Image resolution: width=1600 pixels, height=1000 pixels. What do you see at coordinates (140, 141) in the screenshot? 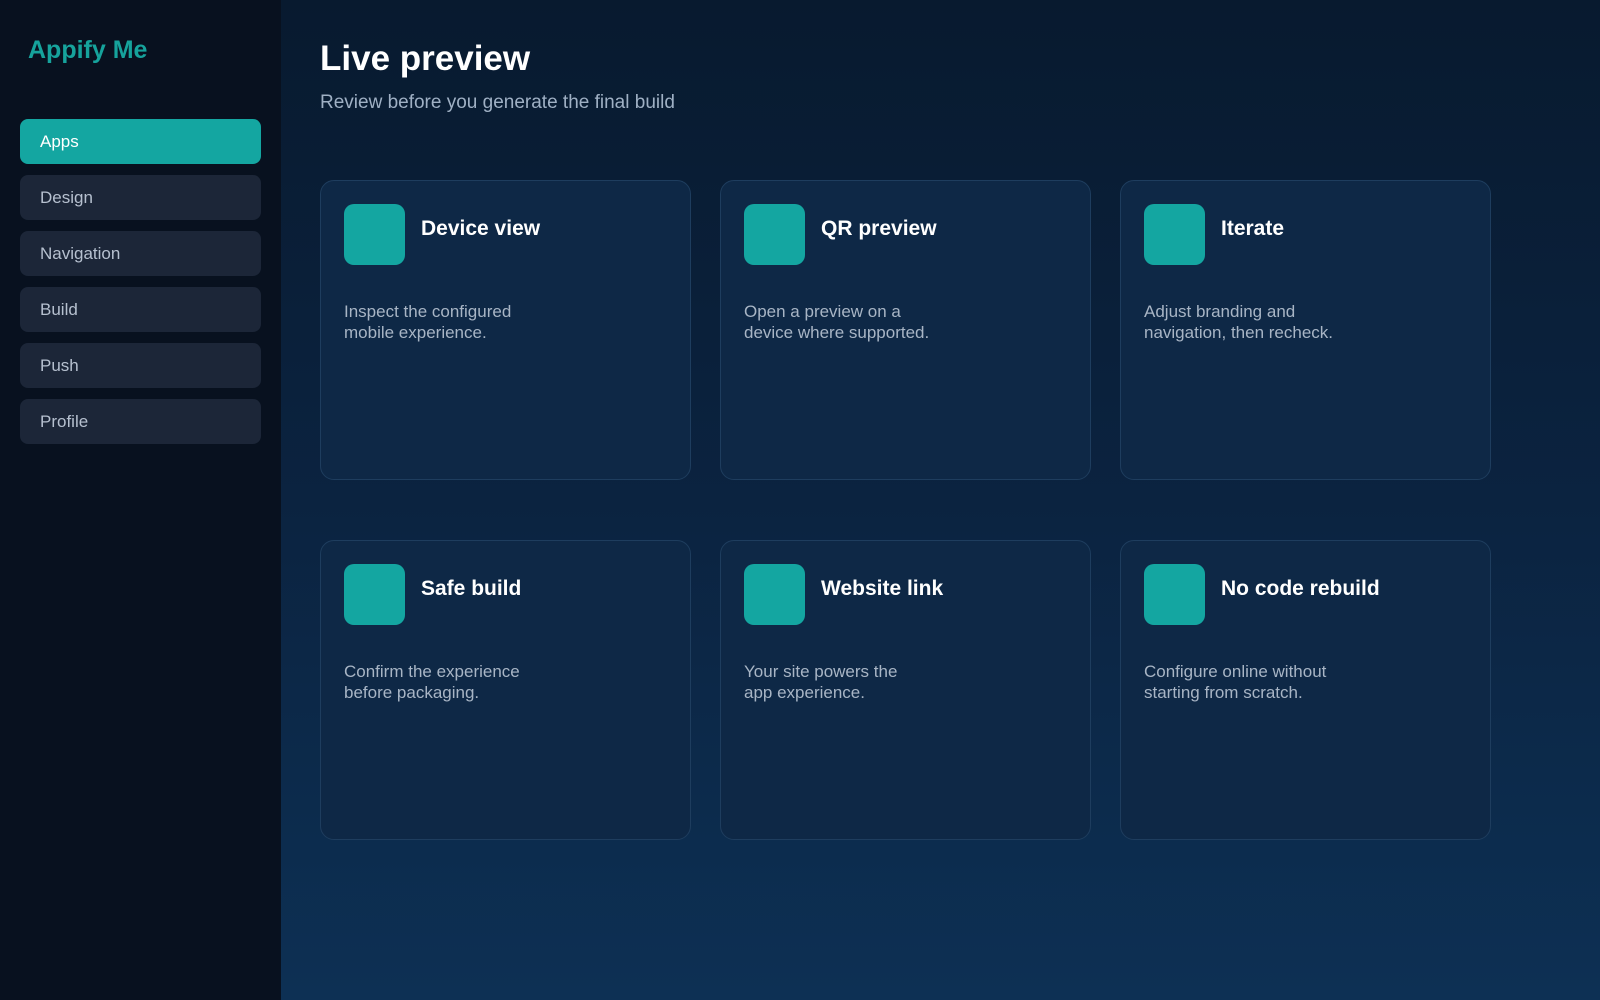
I see `sidebar-item-apps: Apps` at bounding box center [140, 141].